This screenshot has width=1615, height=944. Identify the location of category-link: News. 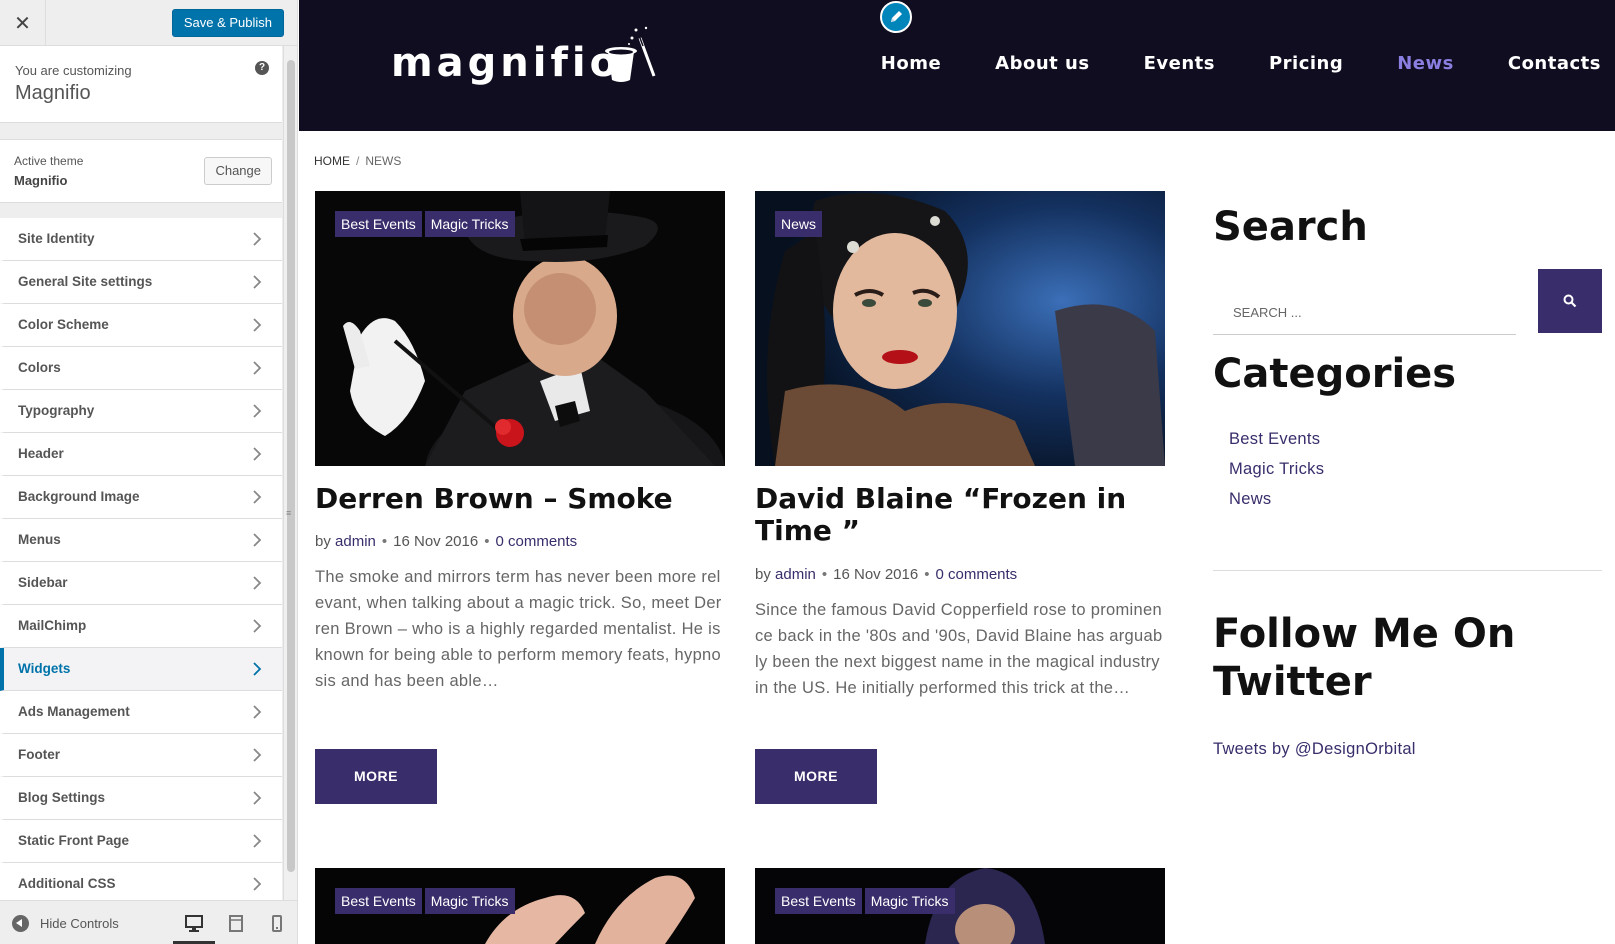
(1276, 505).